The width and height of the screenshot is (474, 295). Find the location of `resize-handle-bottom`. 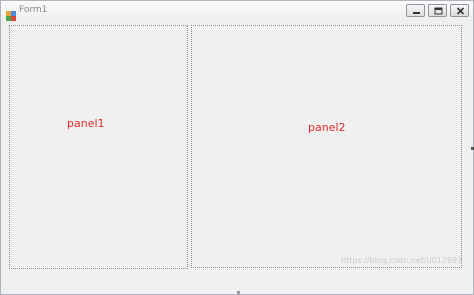

resize-handle-bottom is located at coordinates (238, 292).